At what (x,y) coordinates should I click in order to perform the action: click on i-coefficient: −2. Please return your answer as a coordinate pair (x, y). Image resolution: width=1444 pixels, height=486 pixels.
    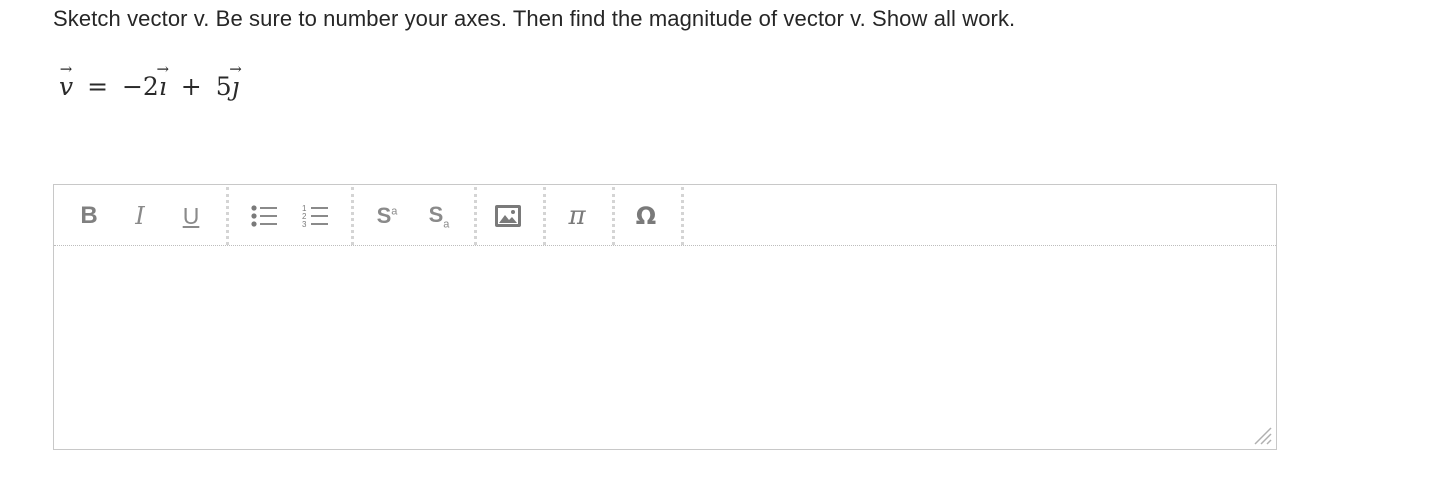
    Looking at the image, I should click on (140, 86).